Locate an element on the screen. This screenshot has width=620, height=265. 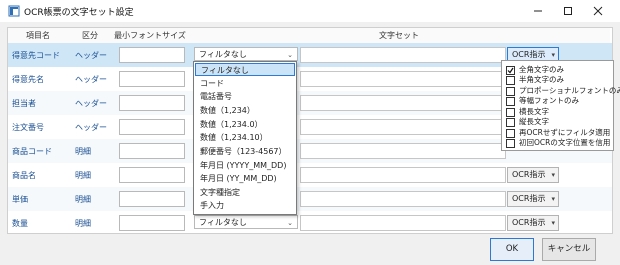
checkmark-icon is located at coordinates (510, 70).